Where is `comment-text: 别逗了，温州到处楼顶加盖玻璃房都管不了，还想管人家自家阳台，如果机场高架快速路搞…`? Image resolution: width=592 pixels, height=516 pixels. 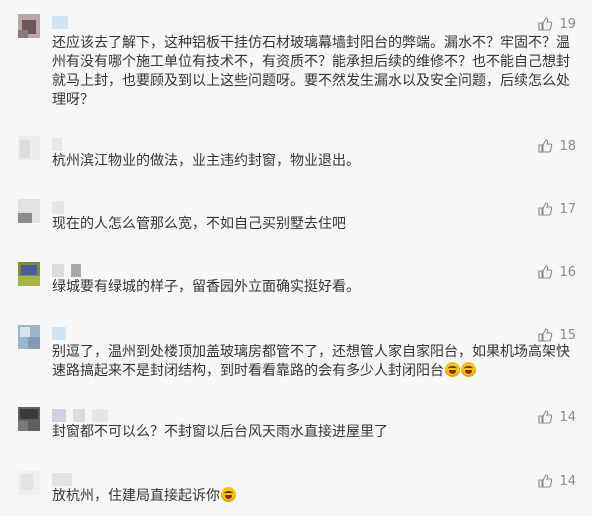 comment-text: 别逗了，温州到处楼顶加盖玻璃房都管不了，还想管人家自家阳台，如果机场高架快速路搞… is located at coordinates (317, 362).